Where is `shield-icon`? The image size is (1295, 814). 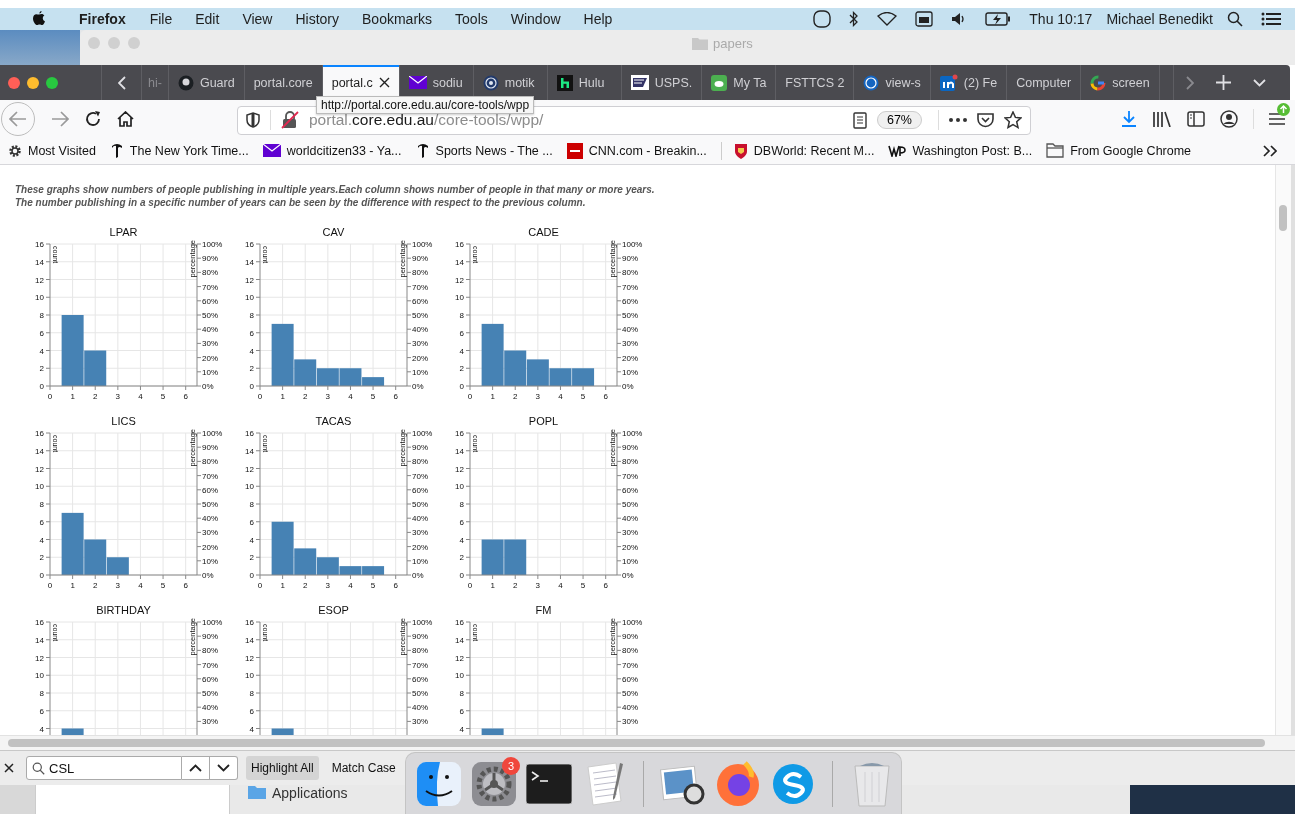
shield-icon is located at coordinates (253, 120).